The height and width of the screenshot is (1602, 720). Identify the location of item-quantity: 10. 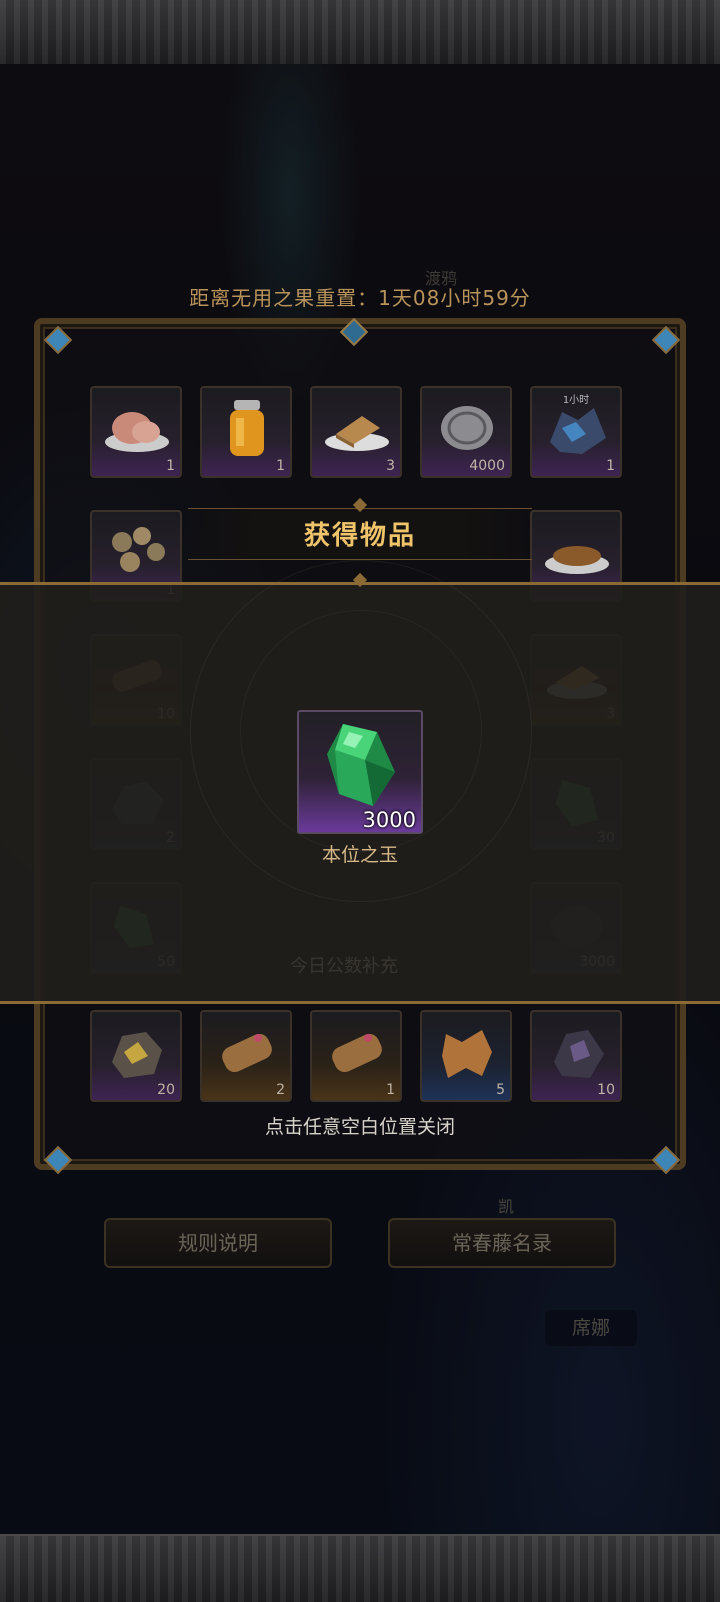
(606, 1090).